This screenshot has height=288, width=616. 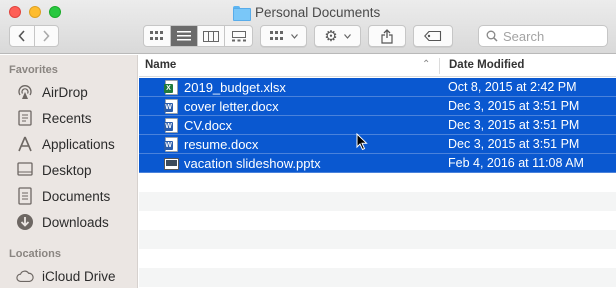 I want to click on share-button, so click(x=387, y=36).